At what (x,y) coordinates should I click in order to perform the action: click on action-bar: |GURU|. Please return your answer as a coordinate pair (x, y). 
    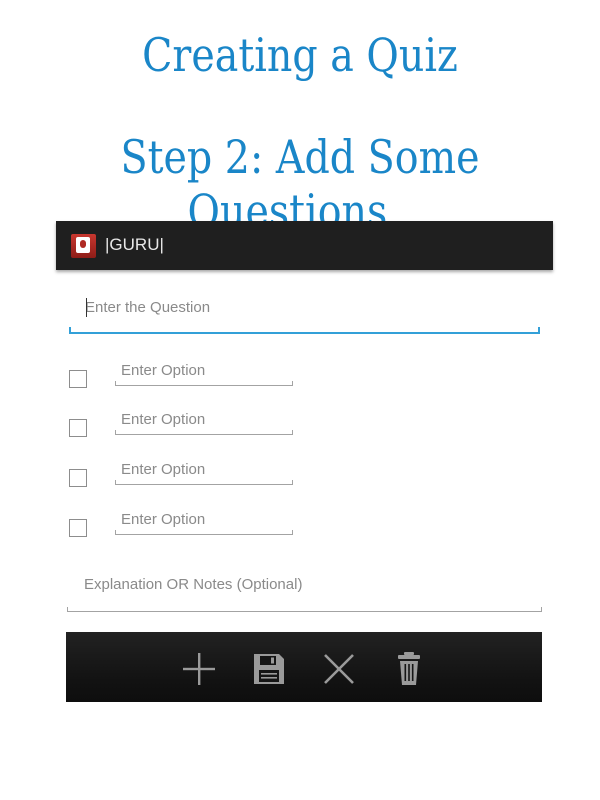
    Looking at the image, I should click on (304, 245).